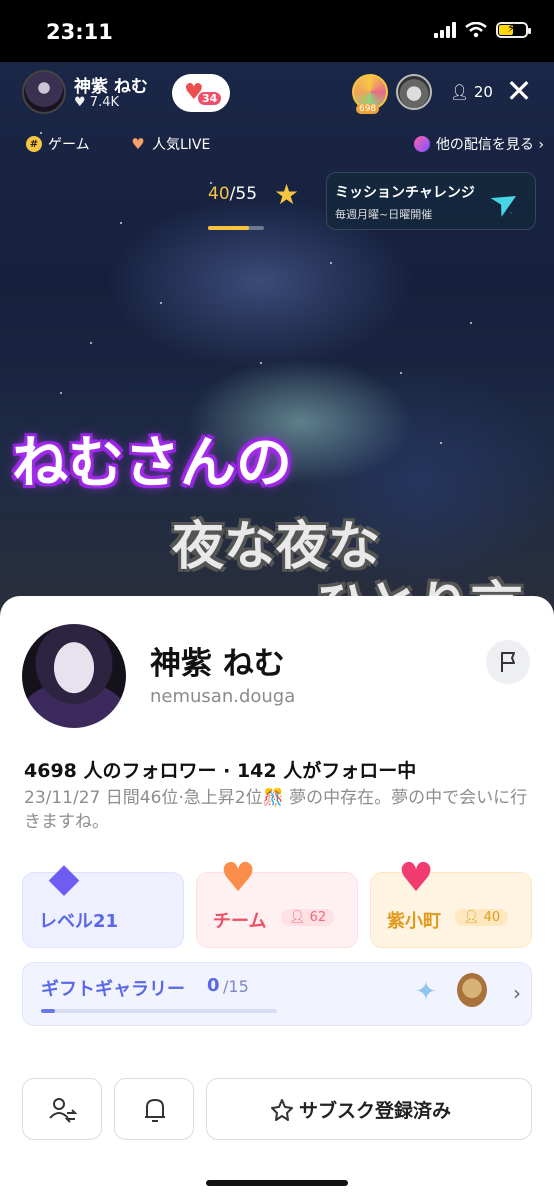  Describe the element at coordinates (471, 92) in the screenshot. I see `viewer-count: 👤︎ 20` at that location.